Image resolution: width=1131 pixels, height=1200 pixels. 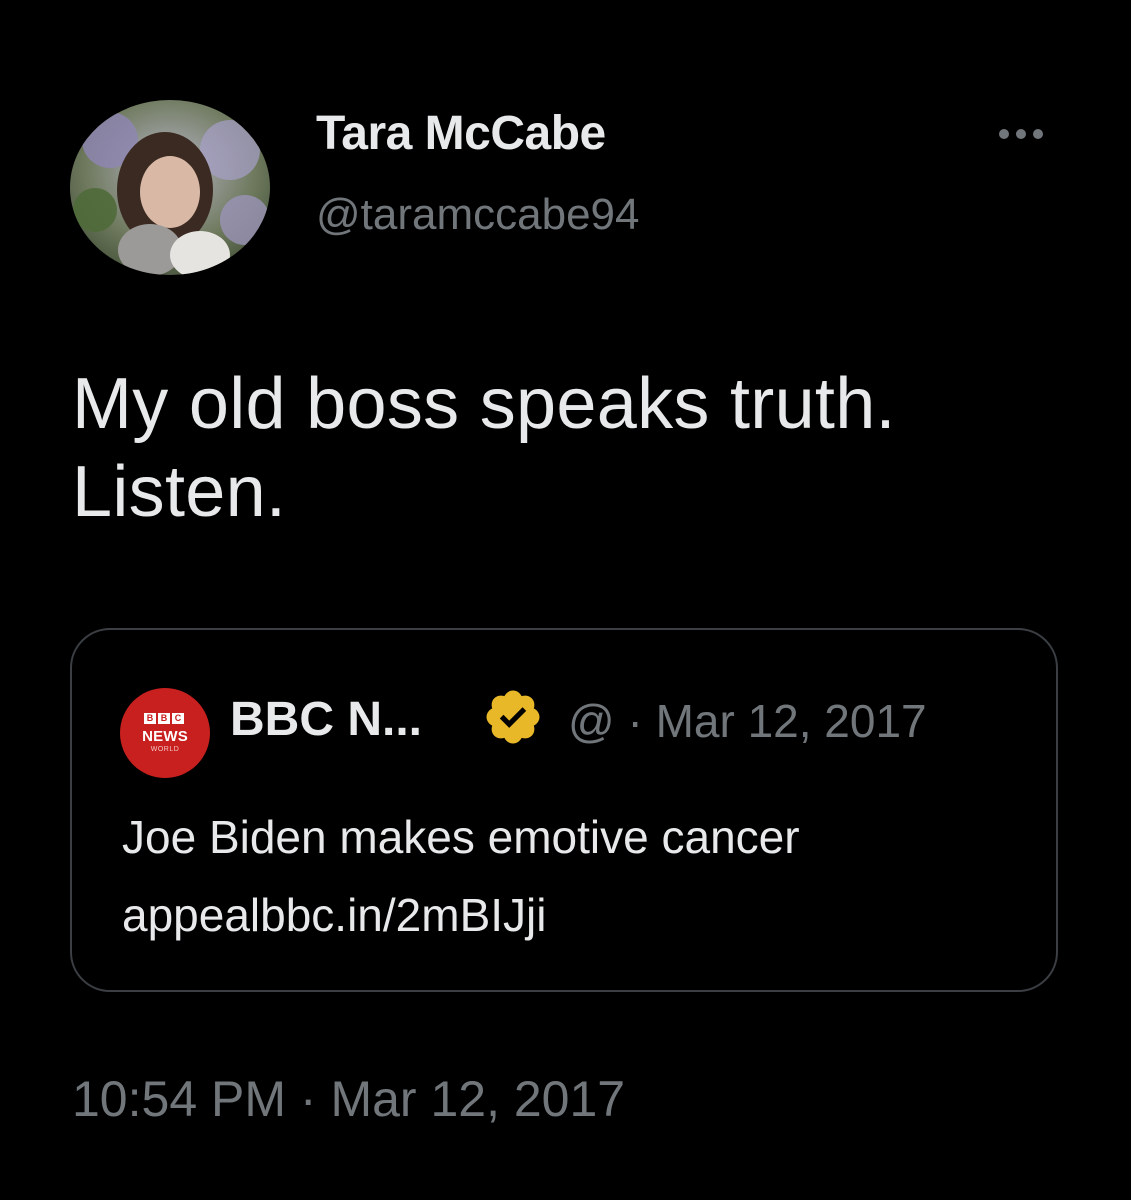 I want to click on verified-badge-icon, so click(x=513, y=717).